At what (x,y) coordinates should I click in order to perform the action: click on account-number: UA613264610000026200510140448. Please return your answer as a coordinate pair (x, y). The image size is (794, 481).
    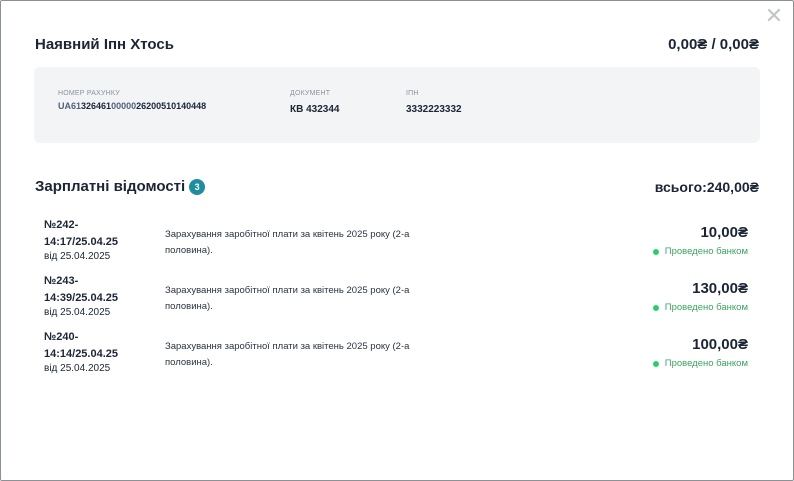
    Looking at the image, I should click on (132, 106).